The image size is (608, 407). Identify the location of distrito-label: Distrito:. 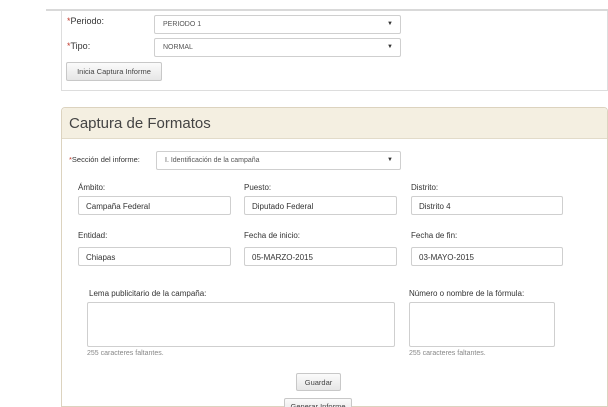
(425, 187).